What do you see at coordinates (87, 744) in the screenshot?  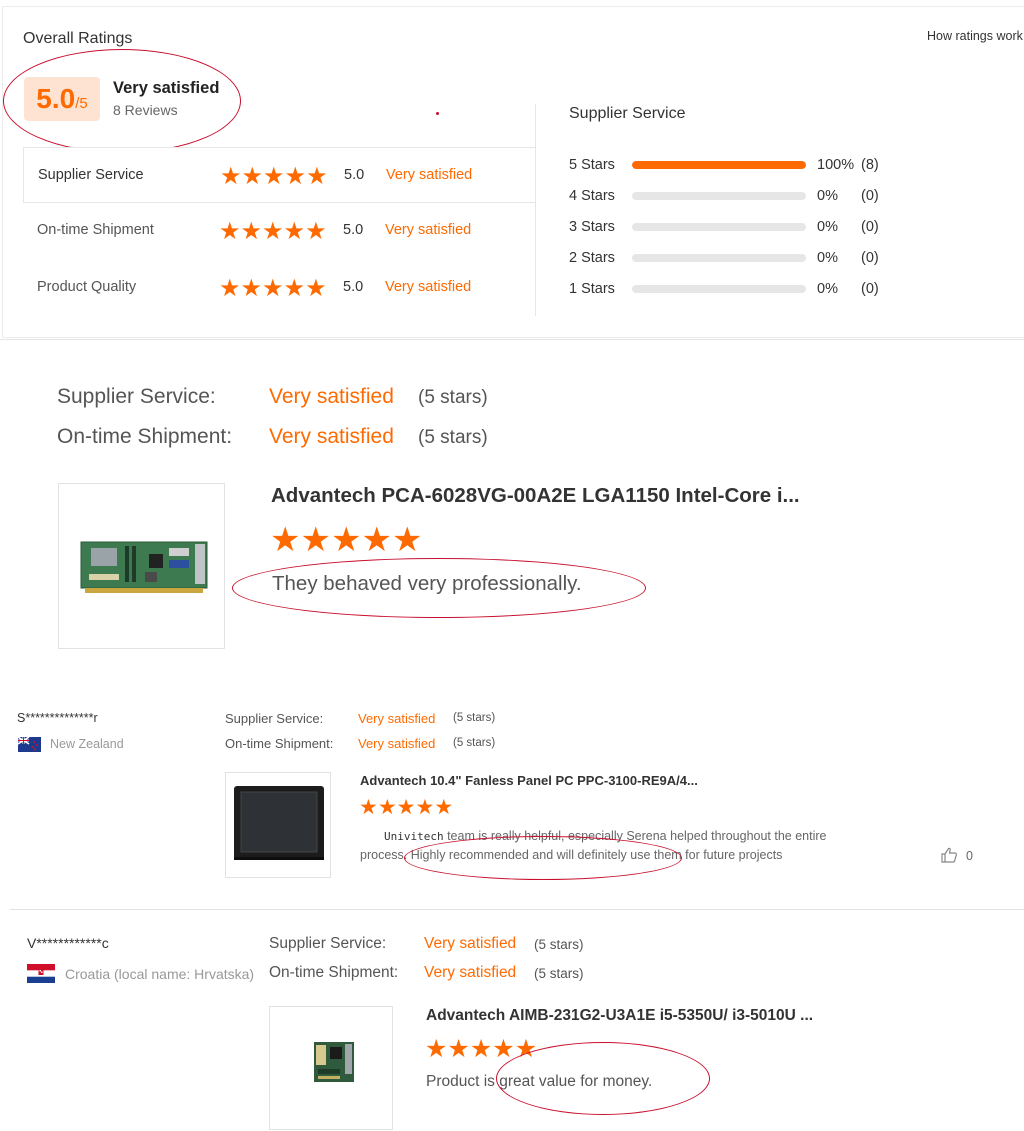 I see `reviewer-country: New Zealand` at bounding box center [87, 744].